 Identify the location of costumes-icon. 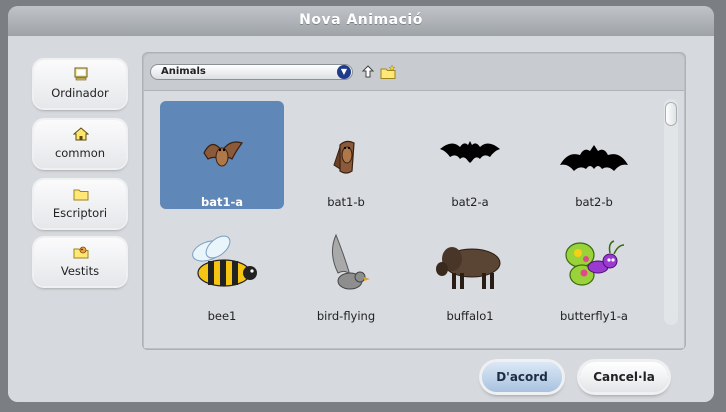
(81, 252).